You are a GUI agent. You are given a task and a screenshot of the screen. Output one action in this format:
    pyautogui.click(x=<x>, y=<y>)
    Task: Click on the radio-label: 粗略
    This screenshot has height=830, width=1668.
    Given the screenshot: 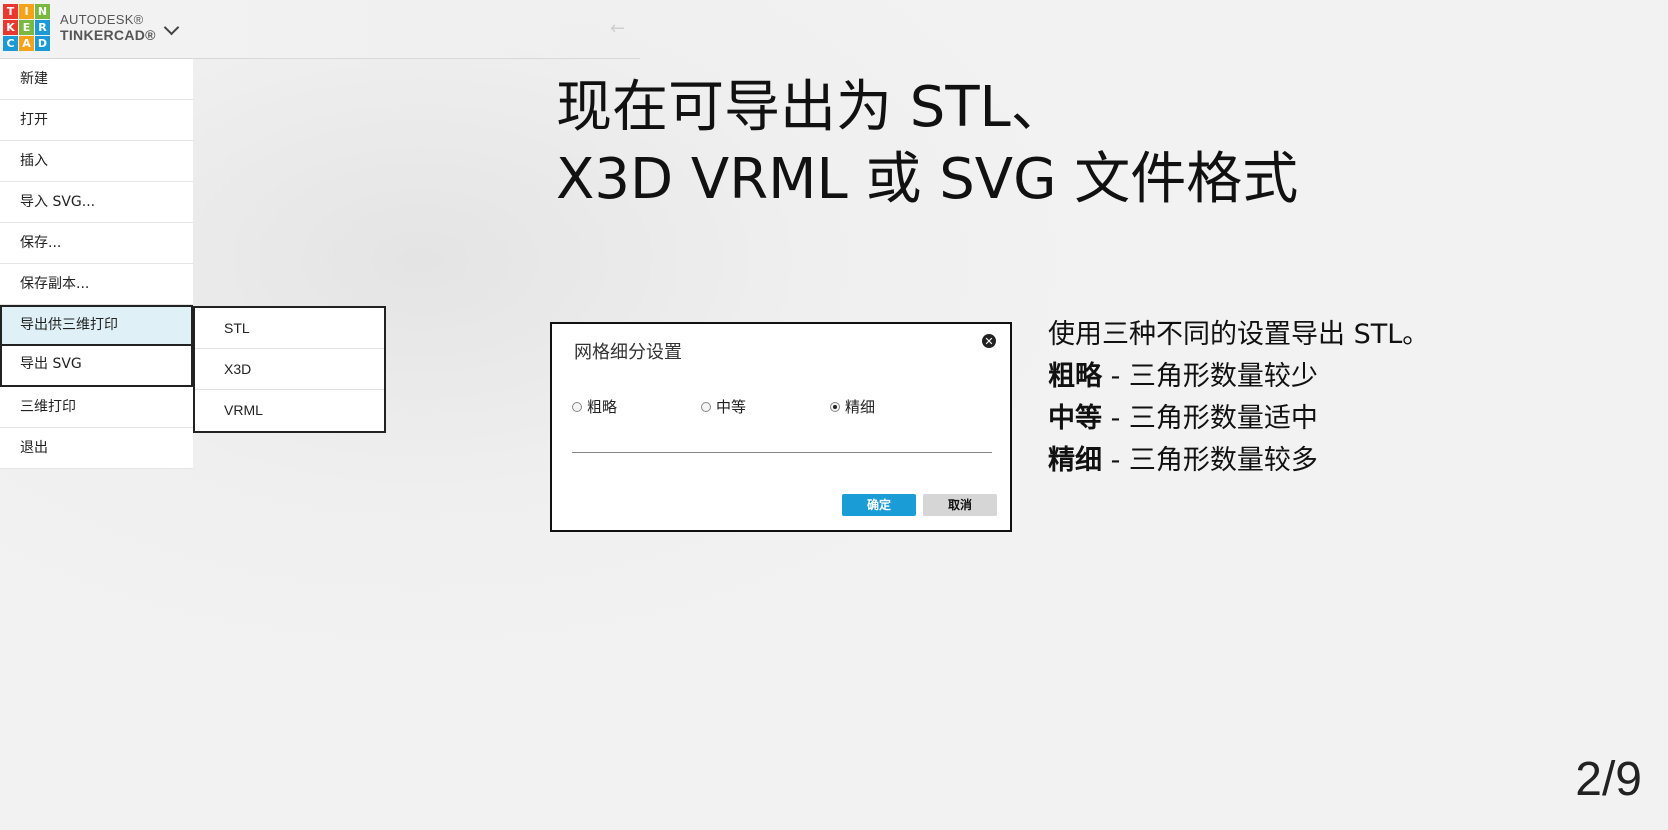 What is the action you would take?
    pyautogui.click(x=602, y=407)
    